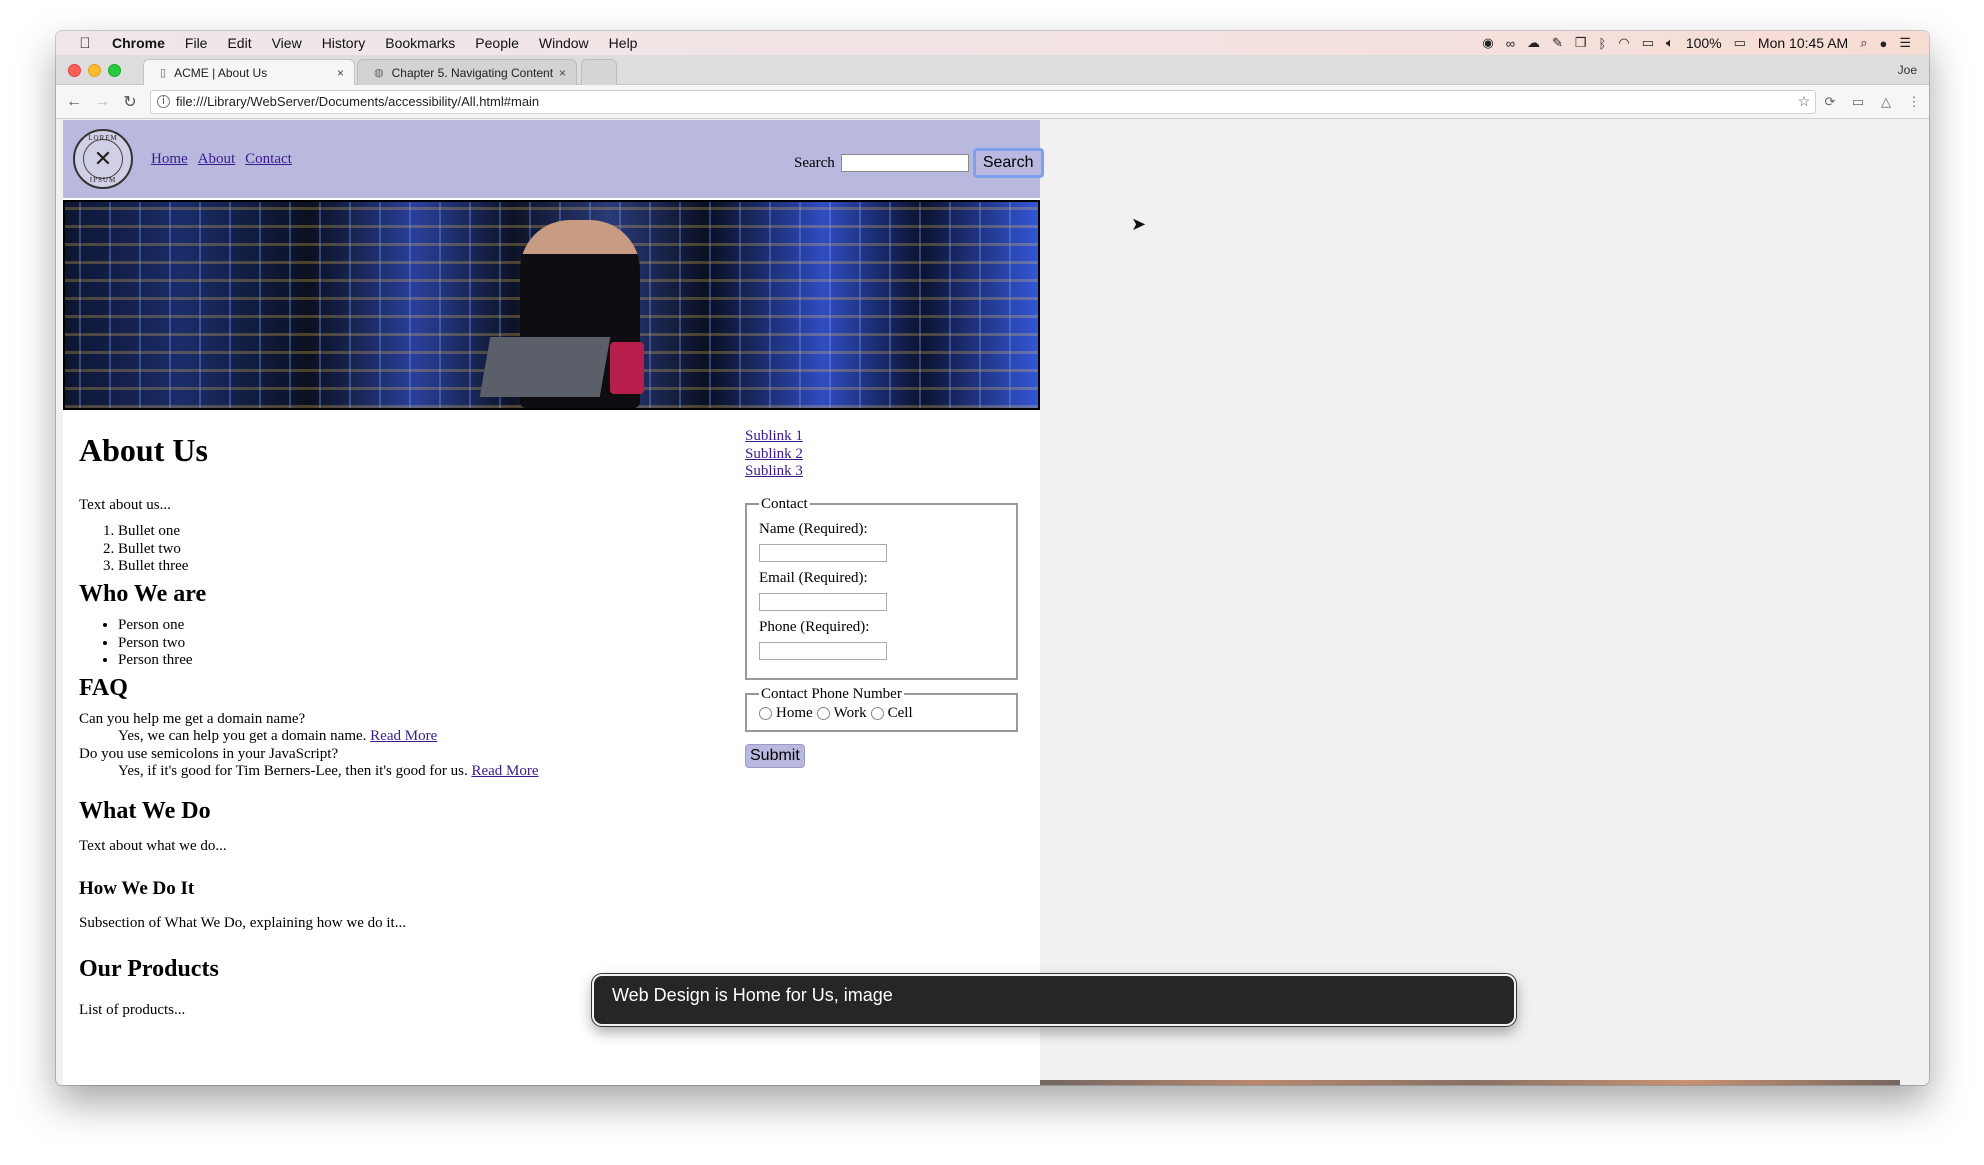 This screenshot has width=1984, height=1165. What do you see at coordinates (1603, 43) in the screenshot?
I see `bluetooth-icon: ᛒ` at bounding box center [1603, 43].